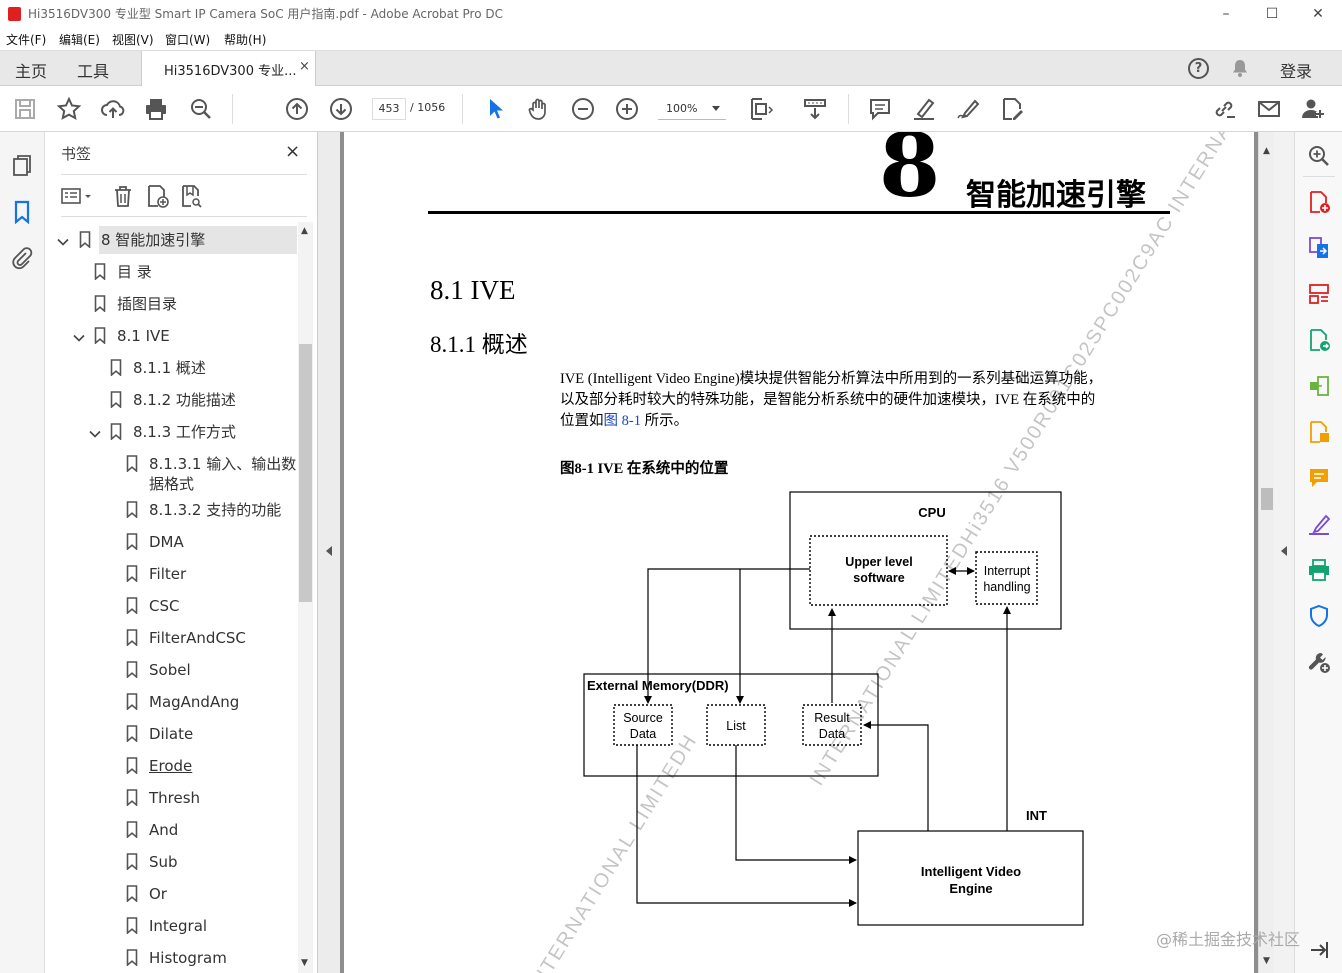  What do you see at coordinates (1319, 156) in the screenshot?
I see `search-zoom-icon` at bounding box center [1319, 156].